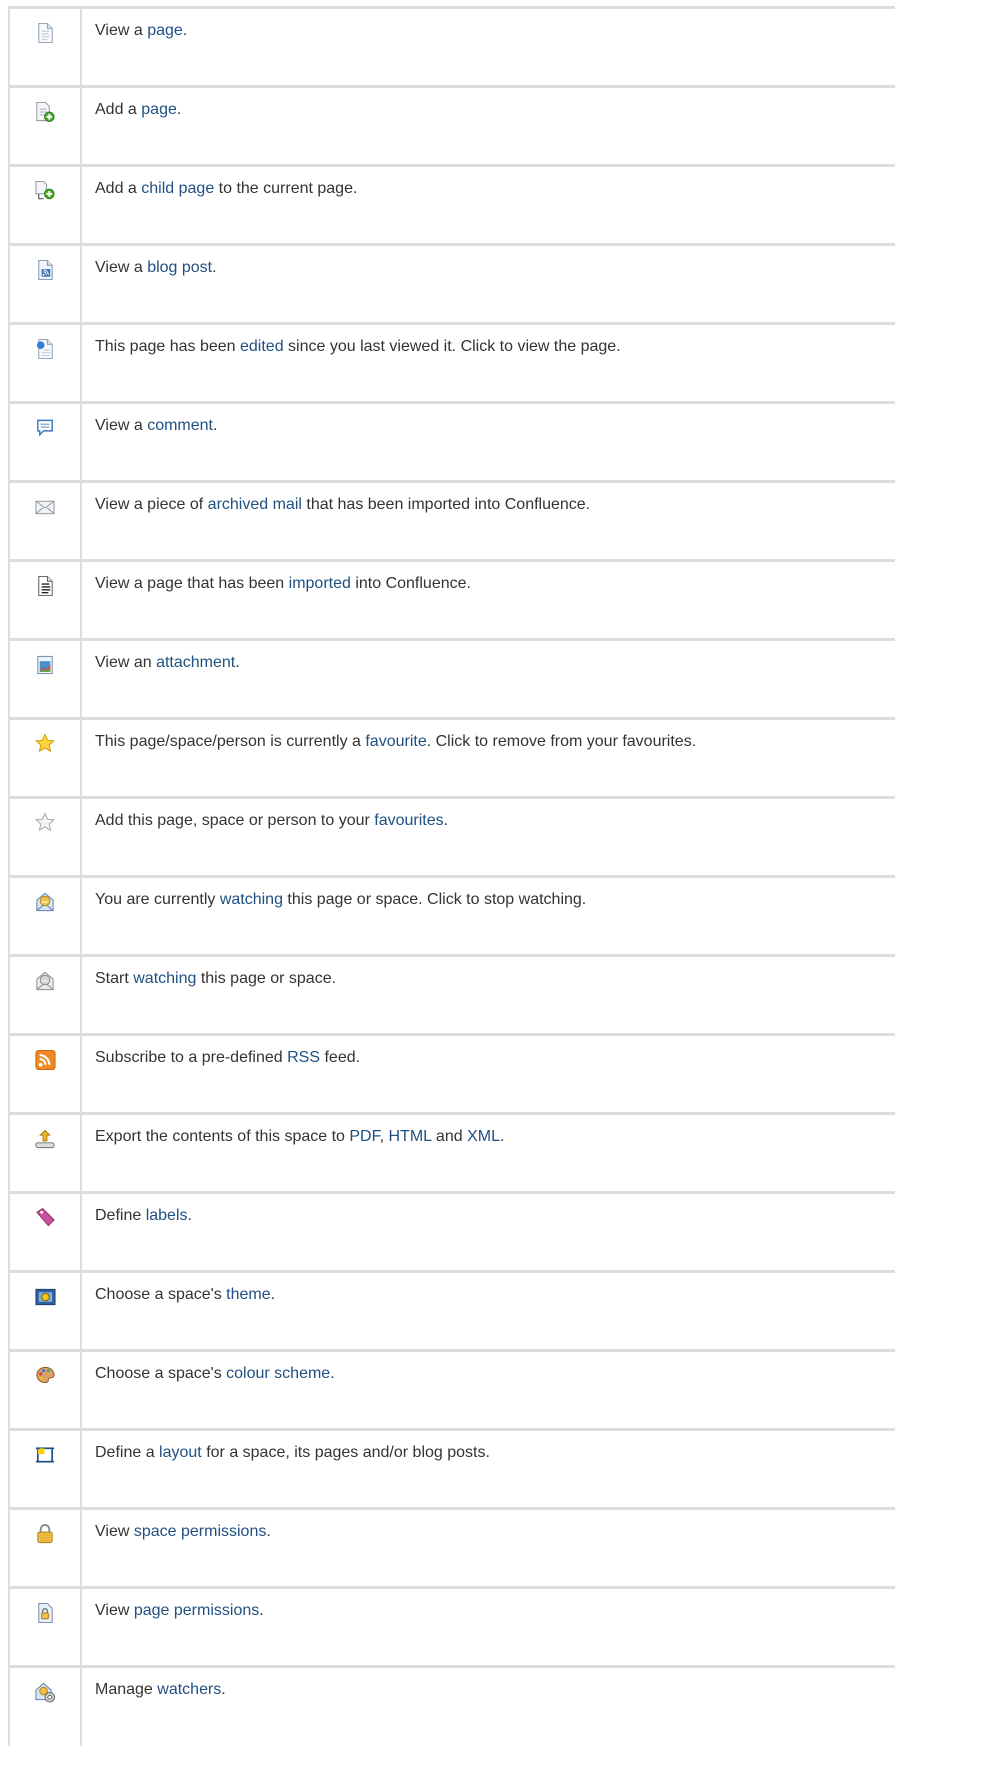 The width and height of the screenshot is (995, 1778). I want to click on link-labels: labels, so click(167, 1215).